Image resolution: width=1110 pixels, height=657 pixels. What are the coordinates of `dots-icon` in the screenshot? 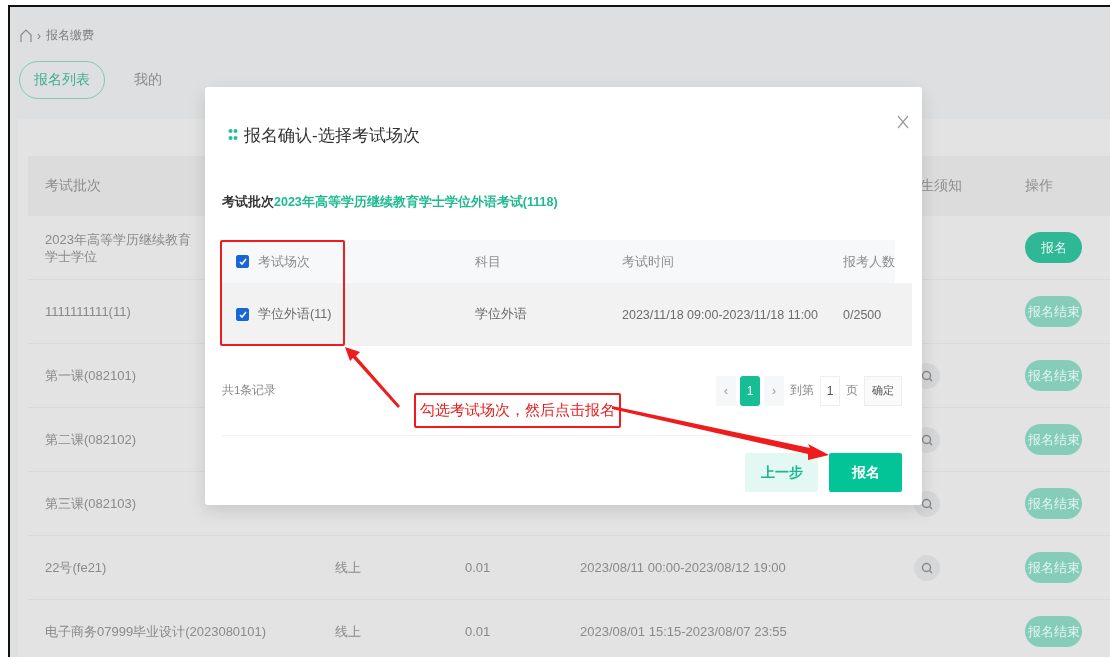 It's located at (233, 135).